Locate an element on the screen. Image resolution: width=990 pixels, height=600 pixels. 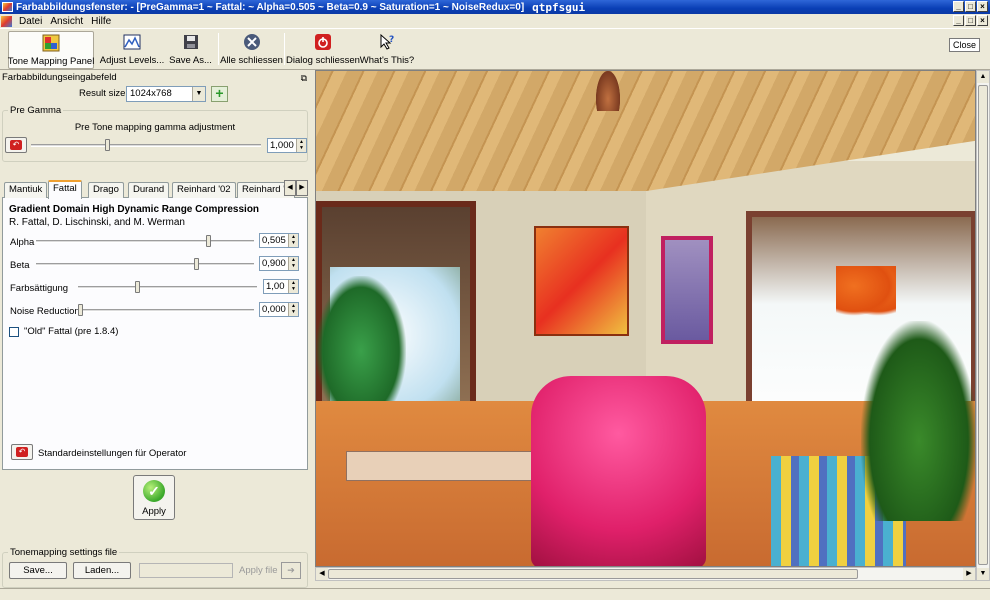
noise-reduction-slider-thumb is located at coordinates (80, 310).